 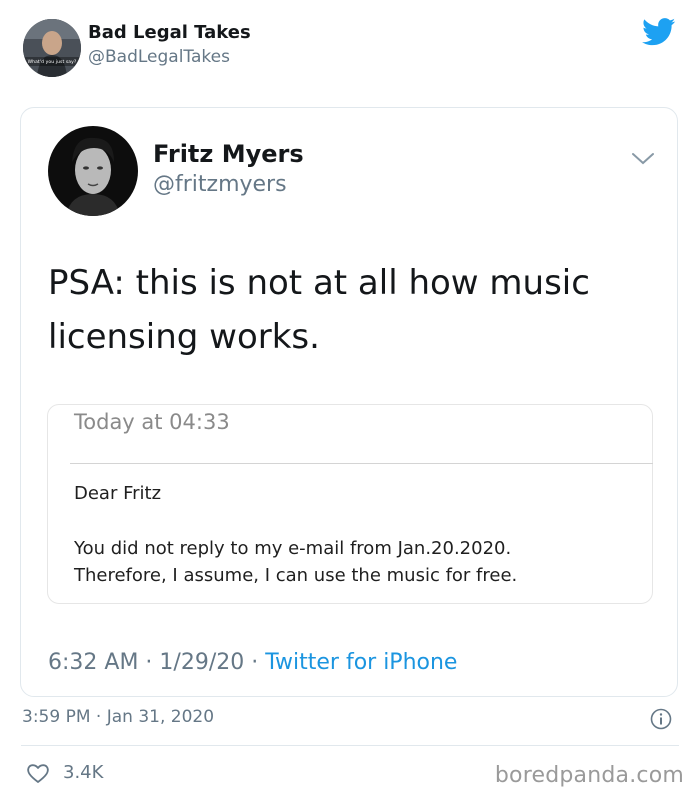 I want to click on email-greeting: Dear Fritz, so click(x=118, y=493).